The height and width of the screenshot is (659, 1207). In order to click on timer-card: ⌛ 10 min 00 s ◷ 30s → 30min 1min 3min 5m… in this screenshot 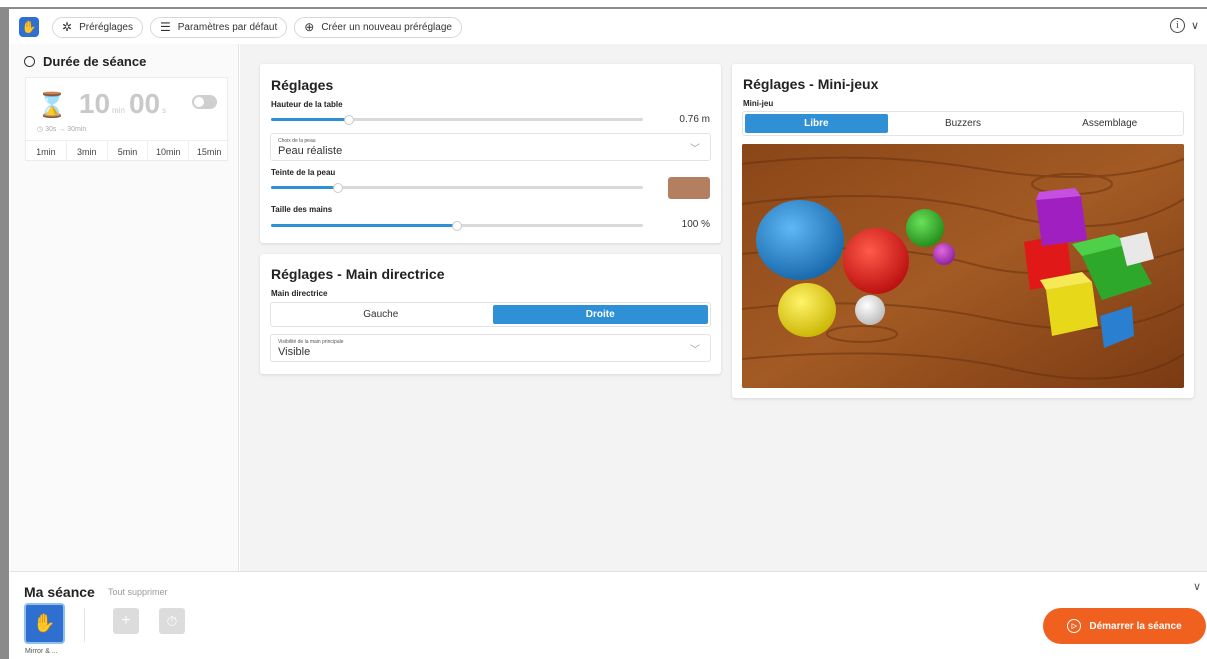, I will do `click(127, 119)`.